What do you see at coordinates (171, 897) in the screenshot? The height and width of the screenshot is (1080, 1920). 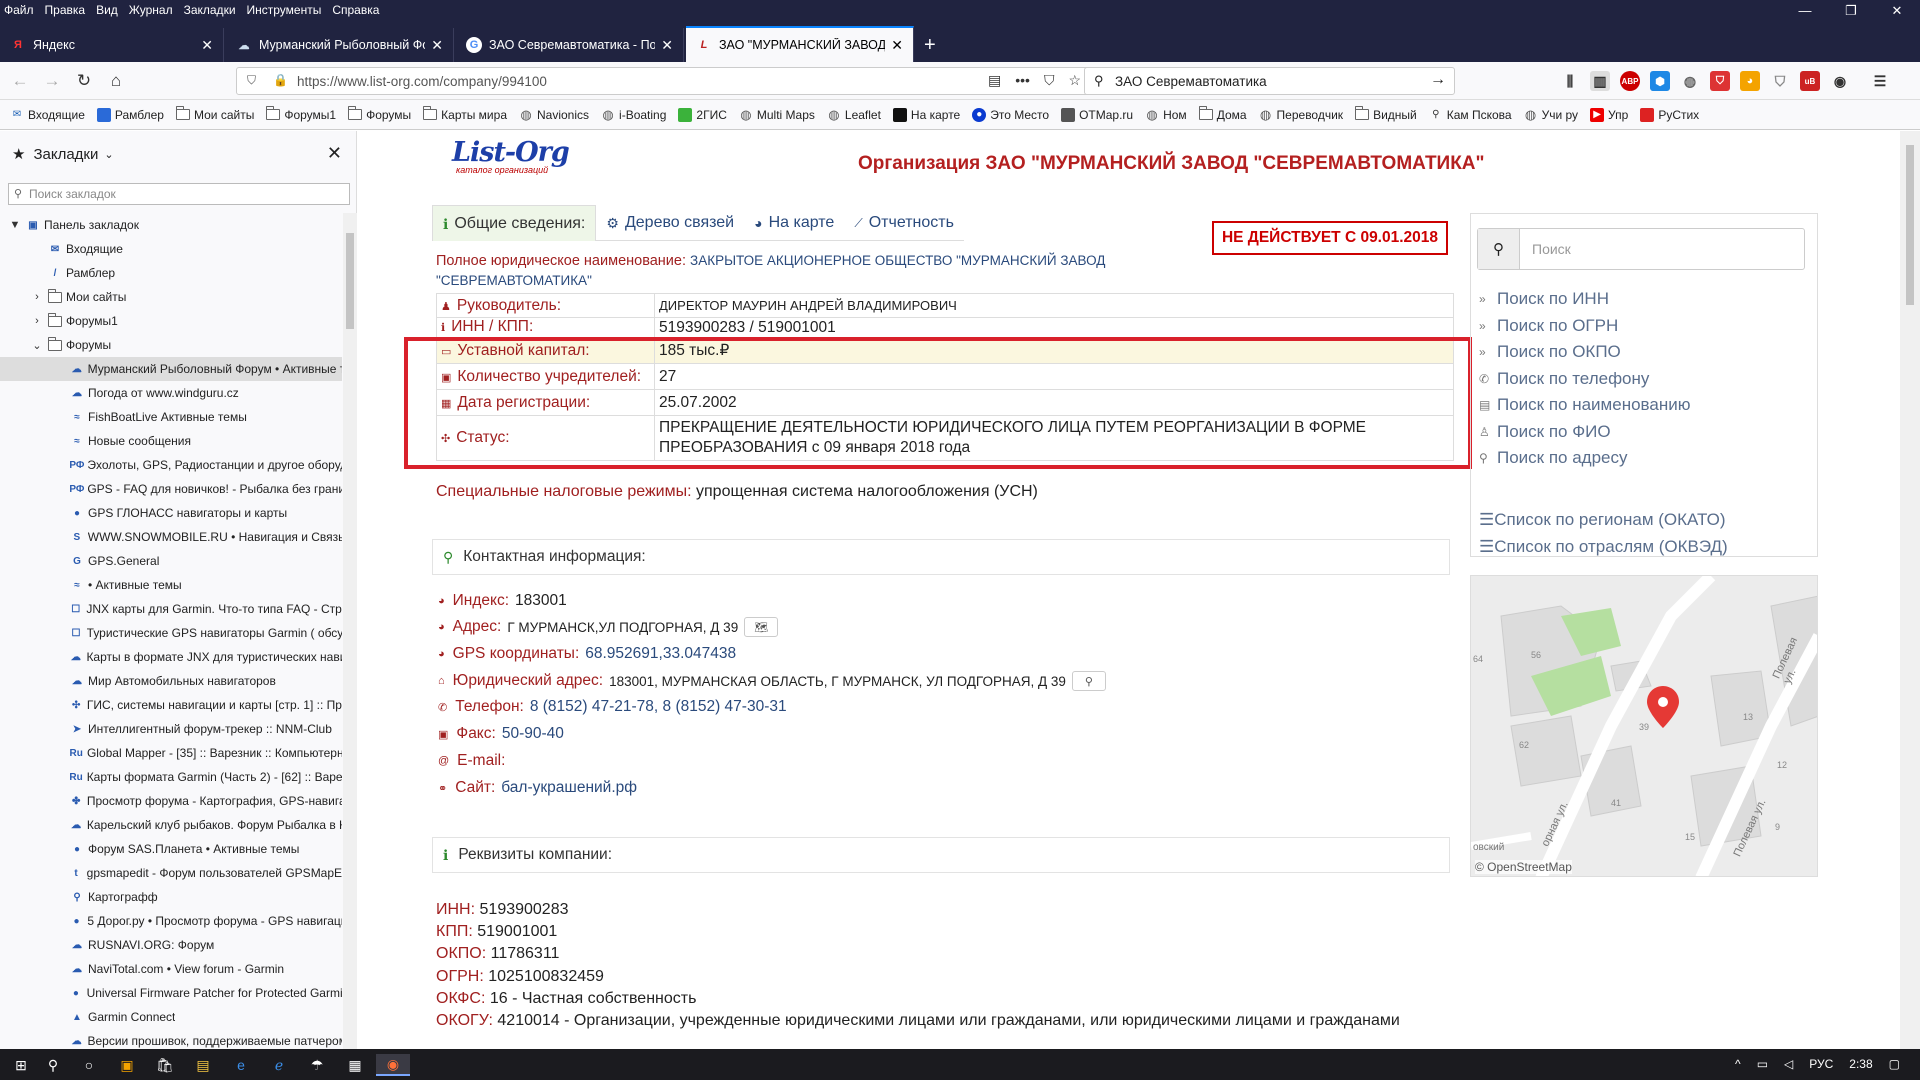 I see `tree-item: ⚲ Картографф` at bounding box center [171, 897].